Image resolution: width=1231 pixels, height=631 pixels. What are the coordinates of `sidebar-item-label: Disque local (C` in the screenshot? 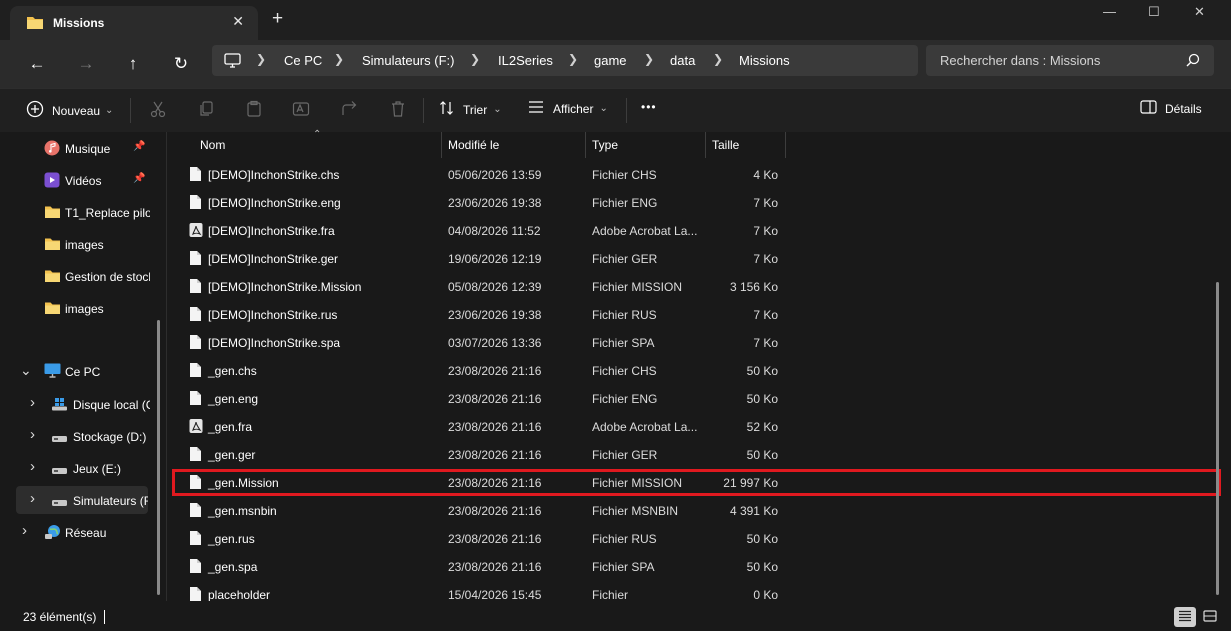 It's located at (111, 405).